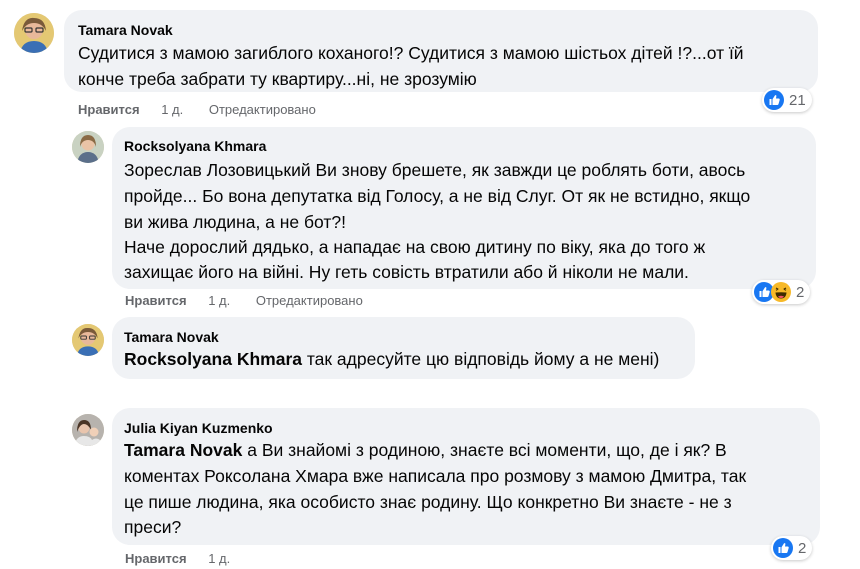 This screenshot has height=569, width=860. What do you see at coordinates (198, 428) in the screenshot?
I see `comment-author: Julia Kiyan Kuzmenko` at bounding box center [198, 428].